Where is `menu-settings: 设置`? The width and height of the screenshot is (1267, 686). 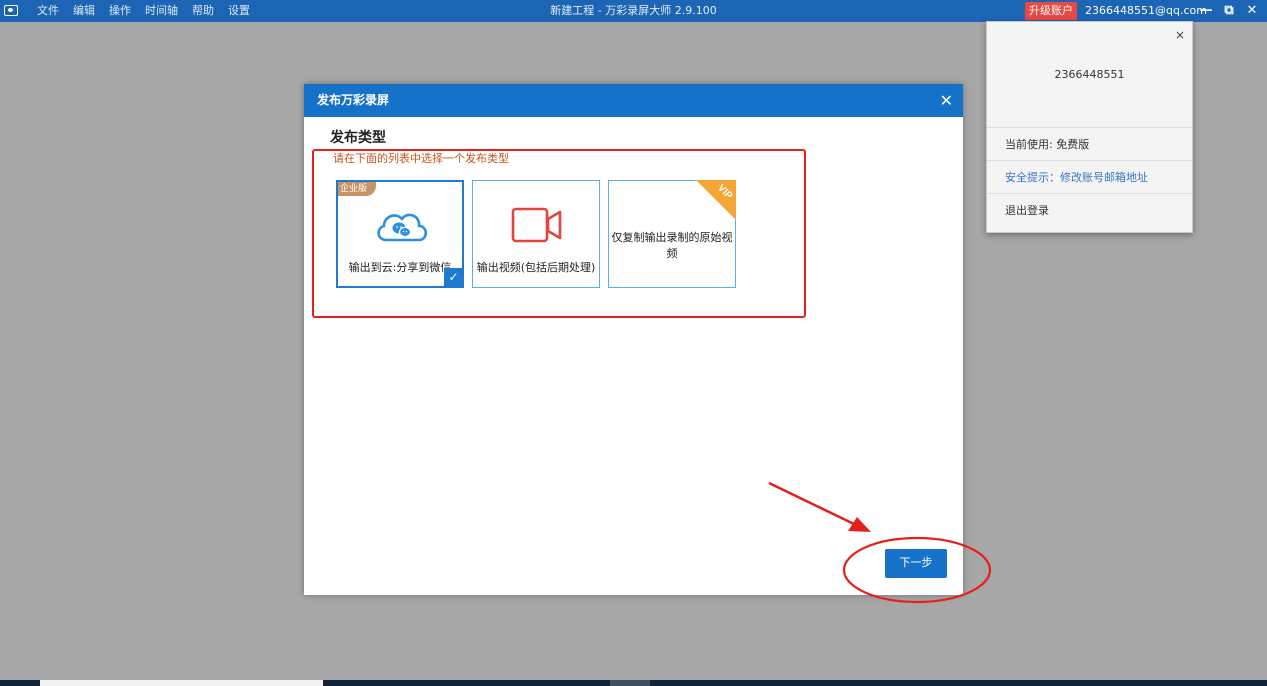 menu-settings: 设置 is located at coordinates (239, 11).